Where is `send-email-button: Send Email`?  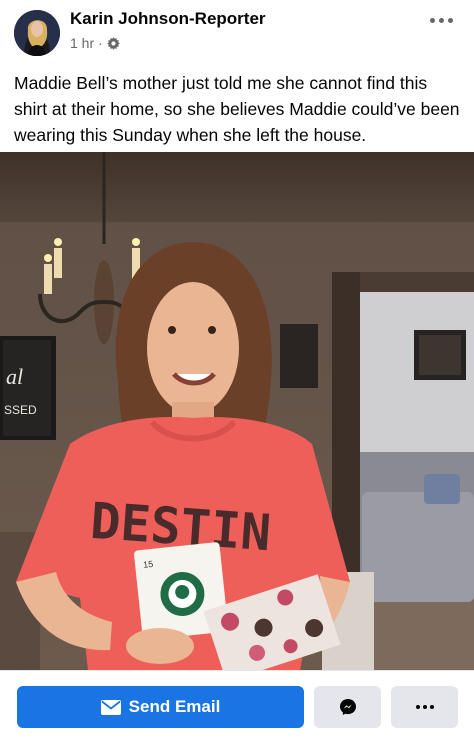 send-email-button: Send Email is located at coordinates (160, 707).